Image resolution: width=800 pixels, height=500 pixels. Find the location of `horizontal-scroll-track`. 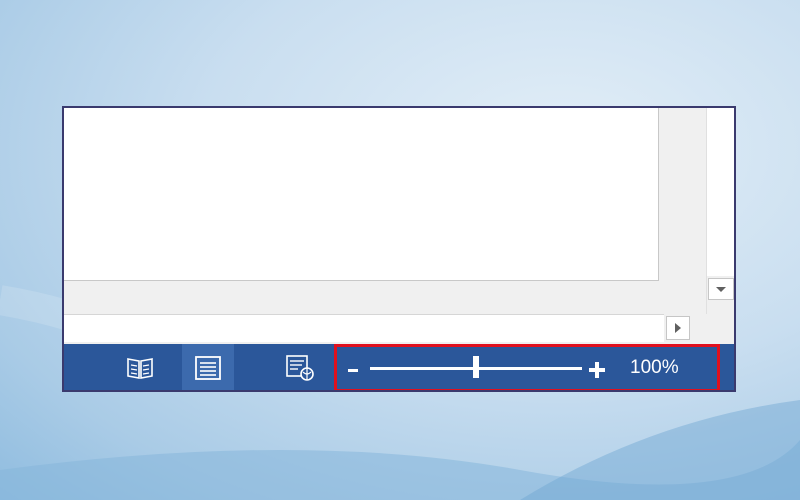

horizontal-scroll-track is located at coordinates (364, 328).